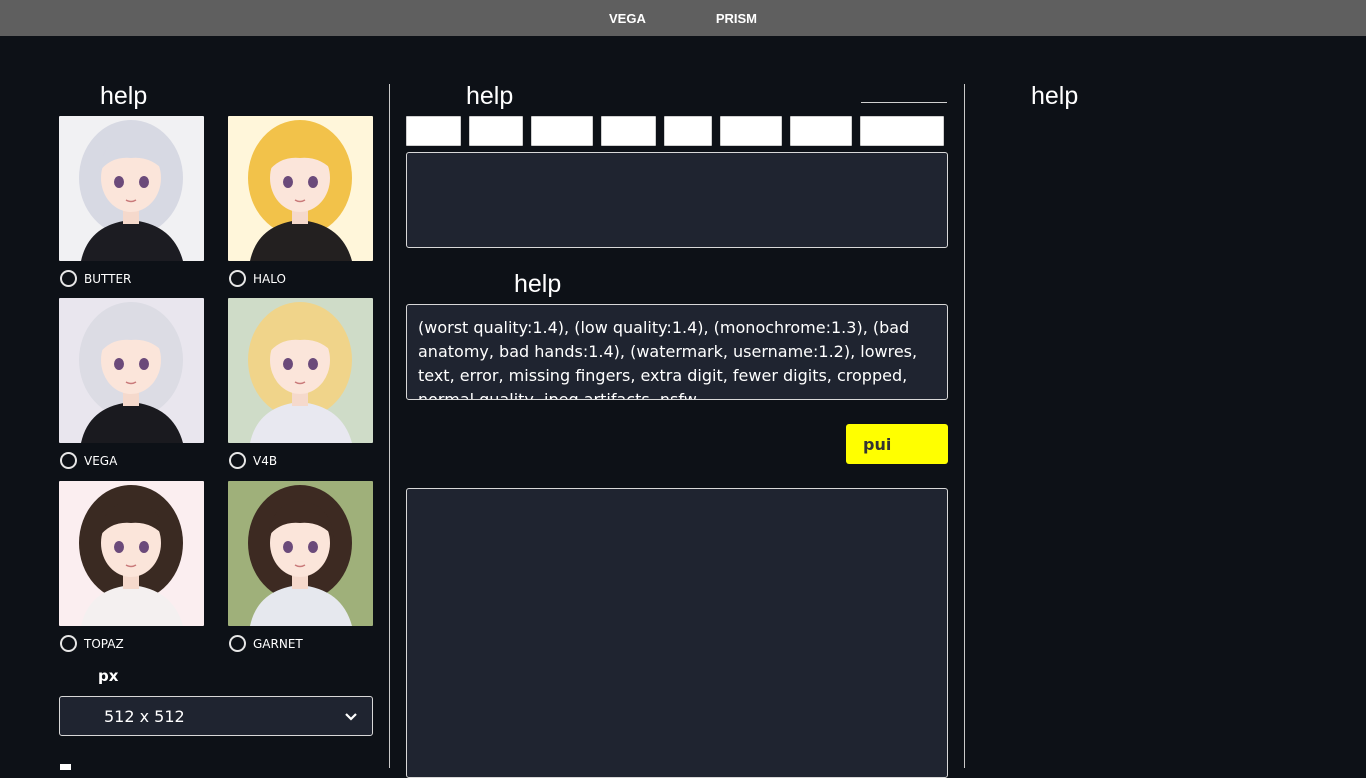 The height and width of the screenshot is (778, 1366). I want to click on prompt-text, so click(677, 164).